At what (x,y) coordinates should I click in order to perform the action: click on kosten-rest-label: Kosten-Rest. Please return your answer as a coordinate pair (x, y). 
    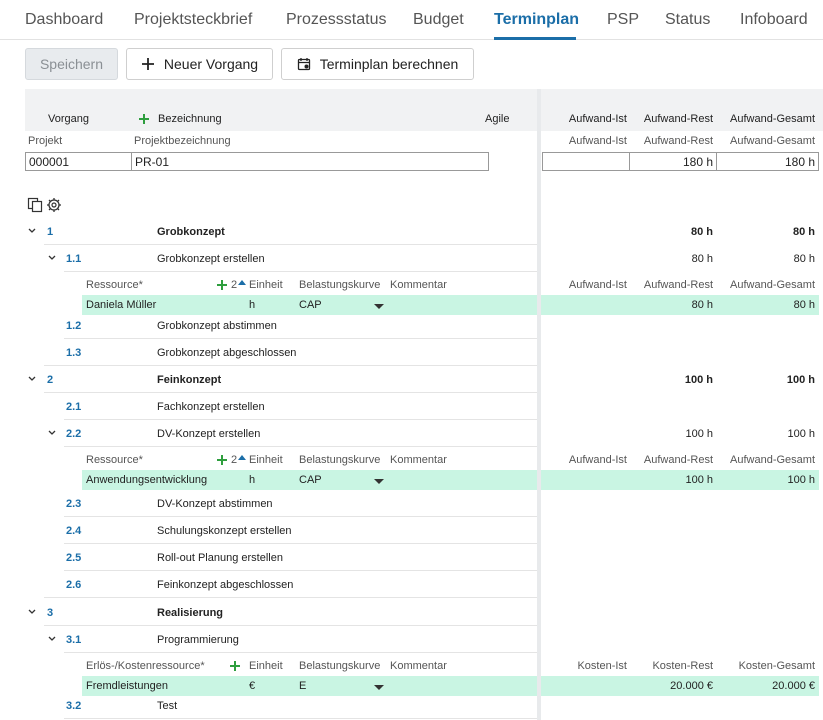
    Looking at the image, I should click on (682, 666).